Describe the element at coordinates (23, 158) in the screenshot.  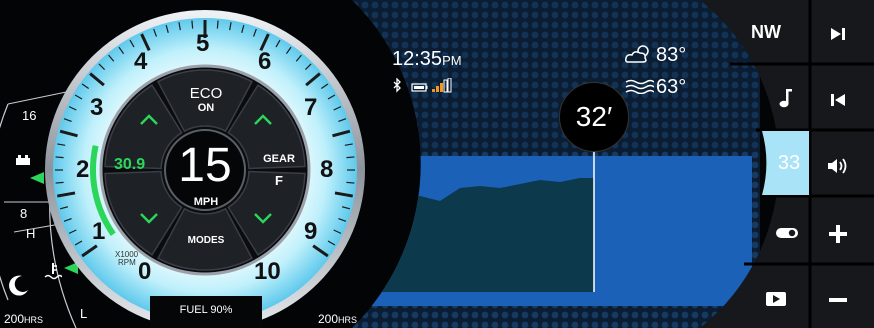
I see `battery-icon` at that location.